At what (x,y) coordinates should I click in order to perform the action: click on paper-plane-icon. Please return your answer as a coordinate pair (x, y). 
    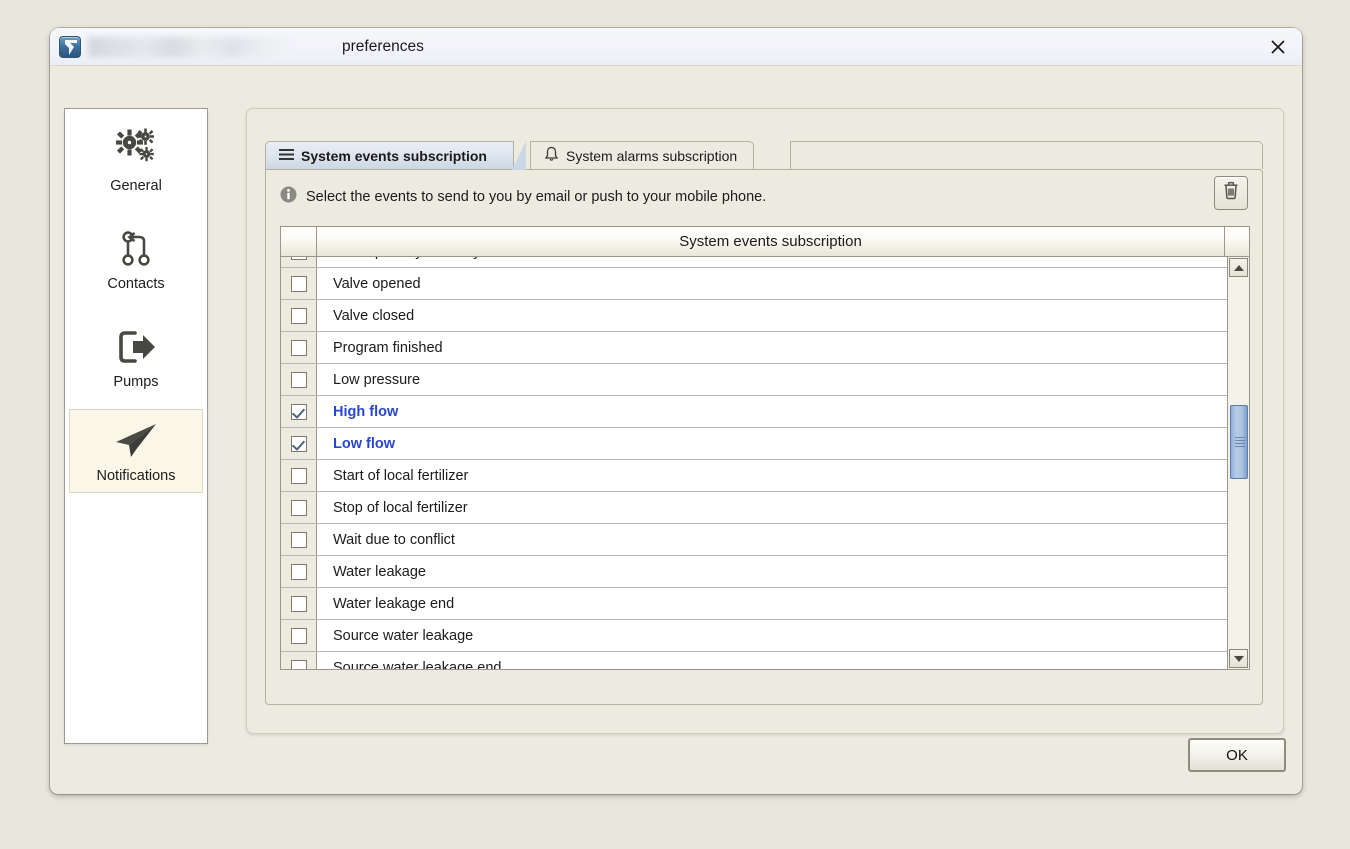
    Looking at the image, I should click on (136, 441).